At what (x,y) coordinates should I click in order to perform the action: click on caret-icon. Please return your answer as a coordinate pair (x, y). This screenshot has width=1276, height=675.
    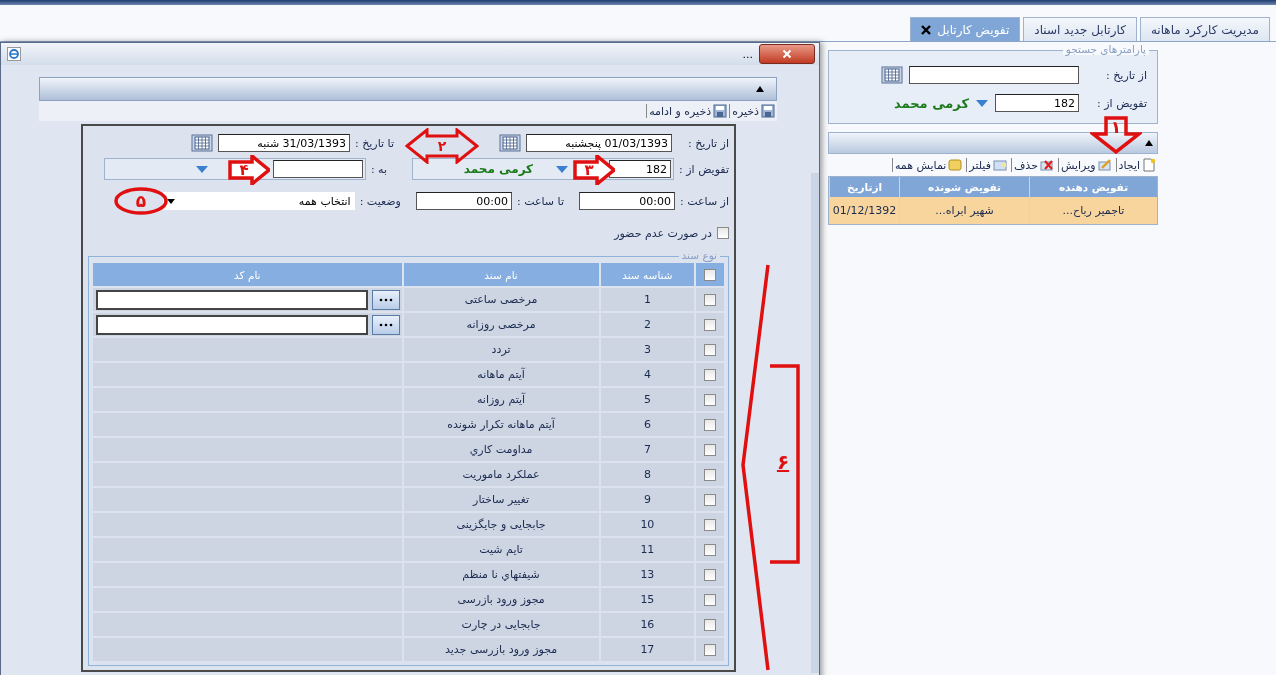
    Looking at the image, I should click on (170, 201).